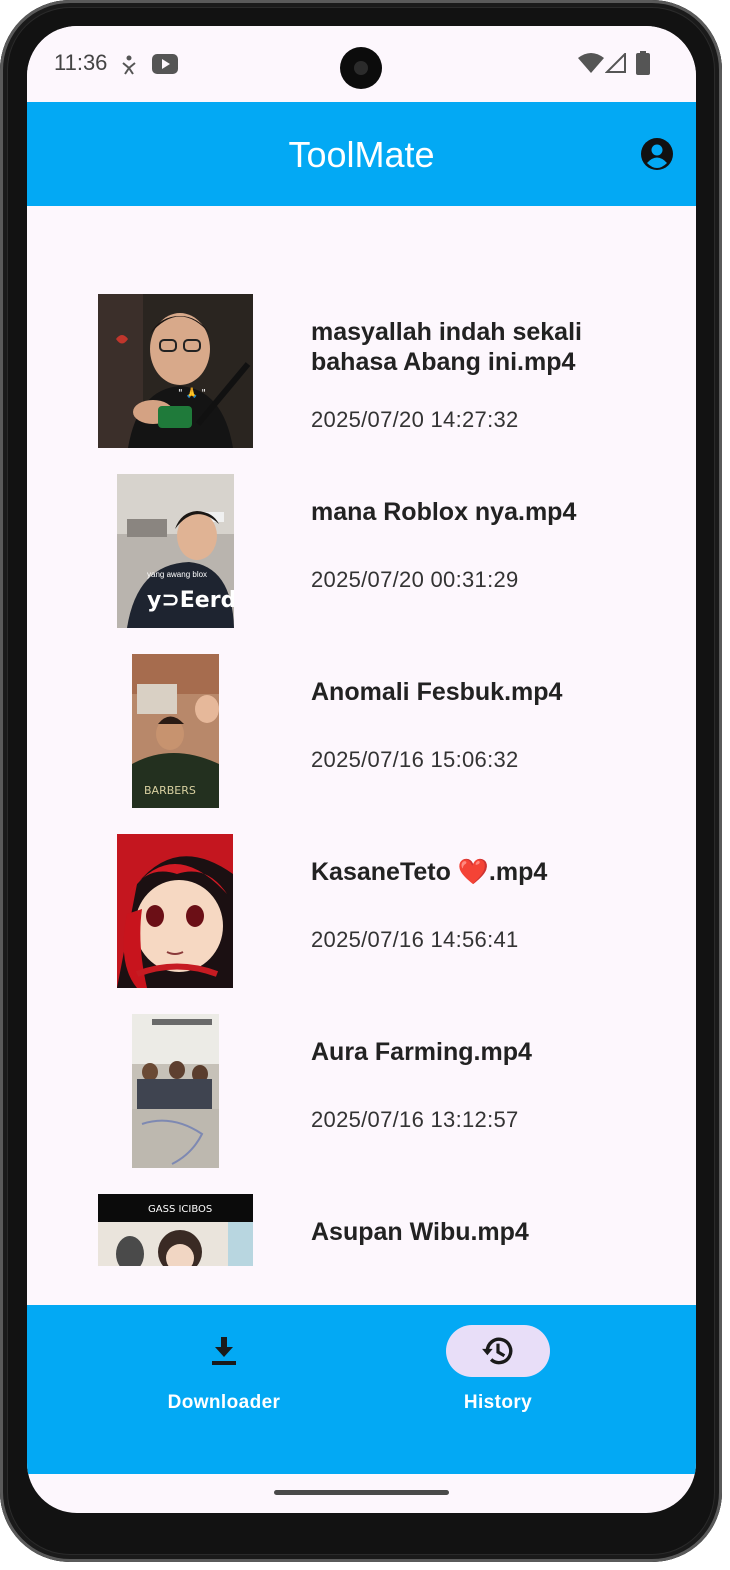  What do you see at coordinates (361, 1389) in the screenshot?
I see `bottom-navigation: Downloader History` at bounding box center [361, 1389].